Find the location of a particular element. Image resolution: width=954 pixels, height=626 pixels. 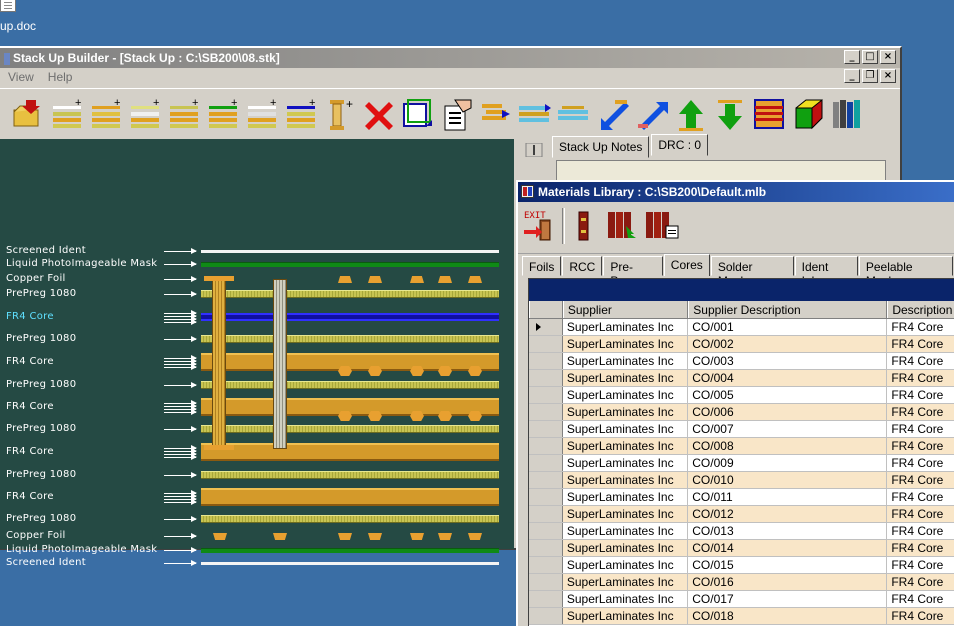

close-button: × is located at coordinates (888, 57).